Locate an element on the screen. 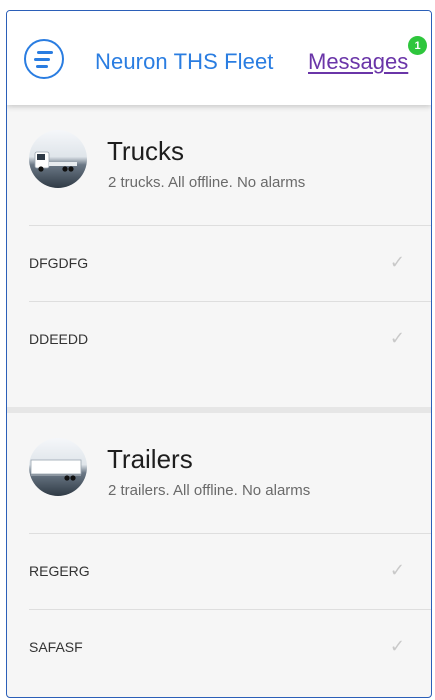 Image resolution: width=435 pixels, height=700 pixels. list-item: REGERG ✓ is located at coordinates (230, 571).